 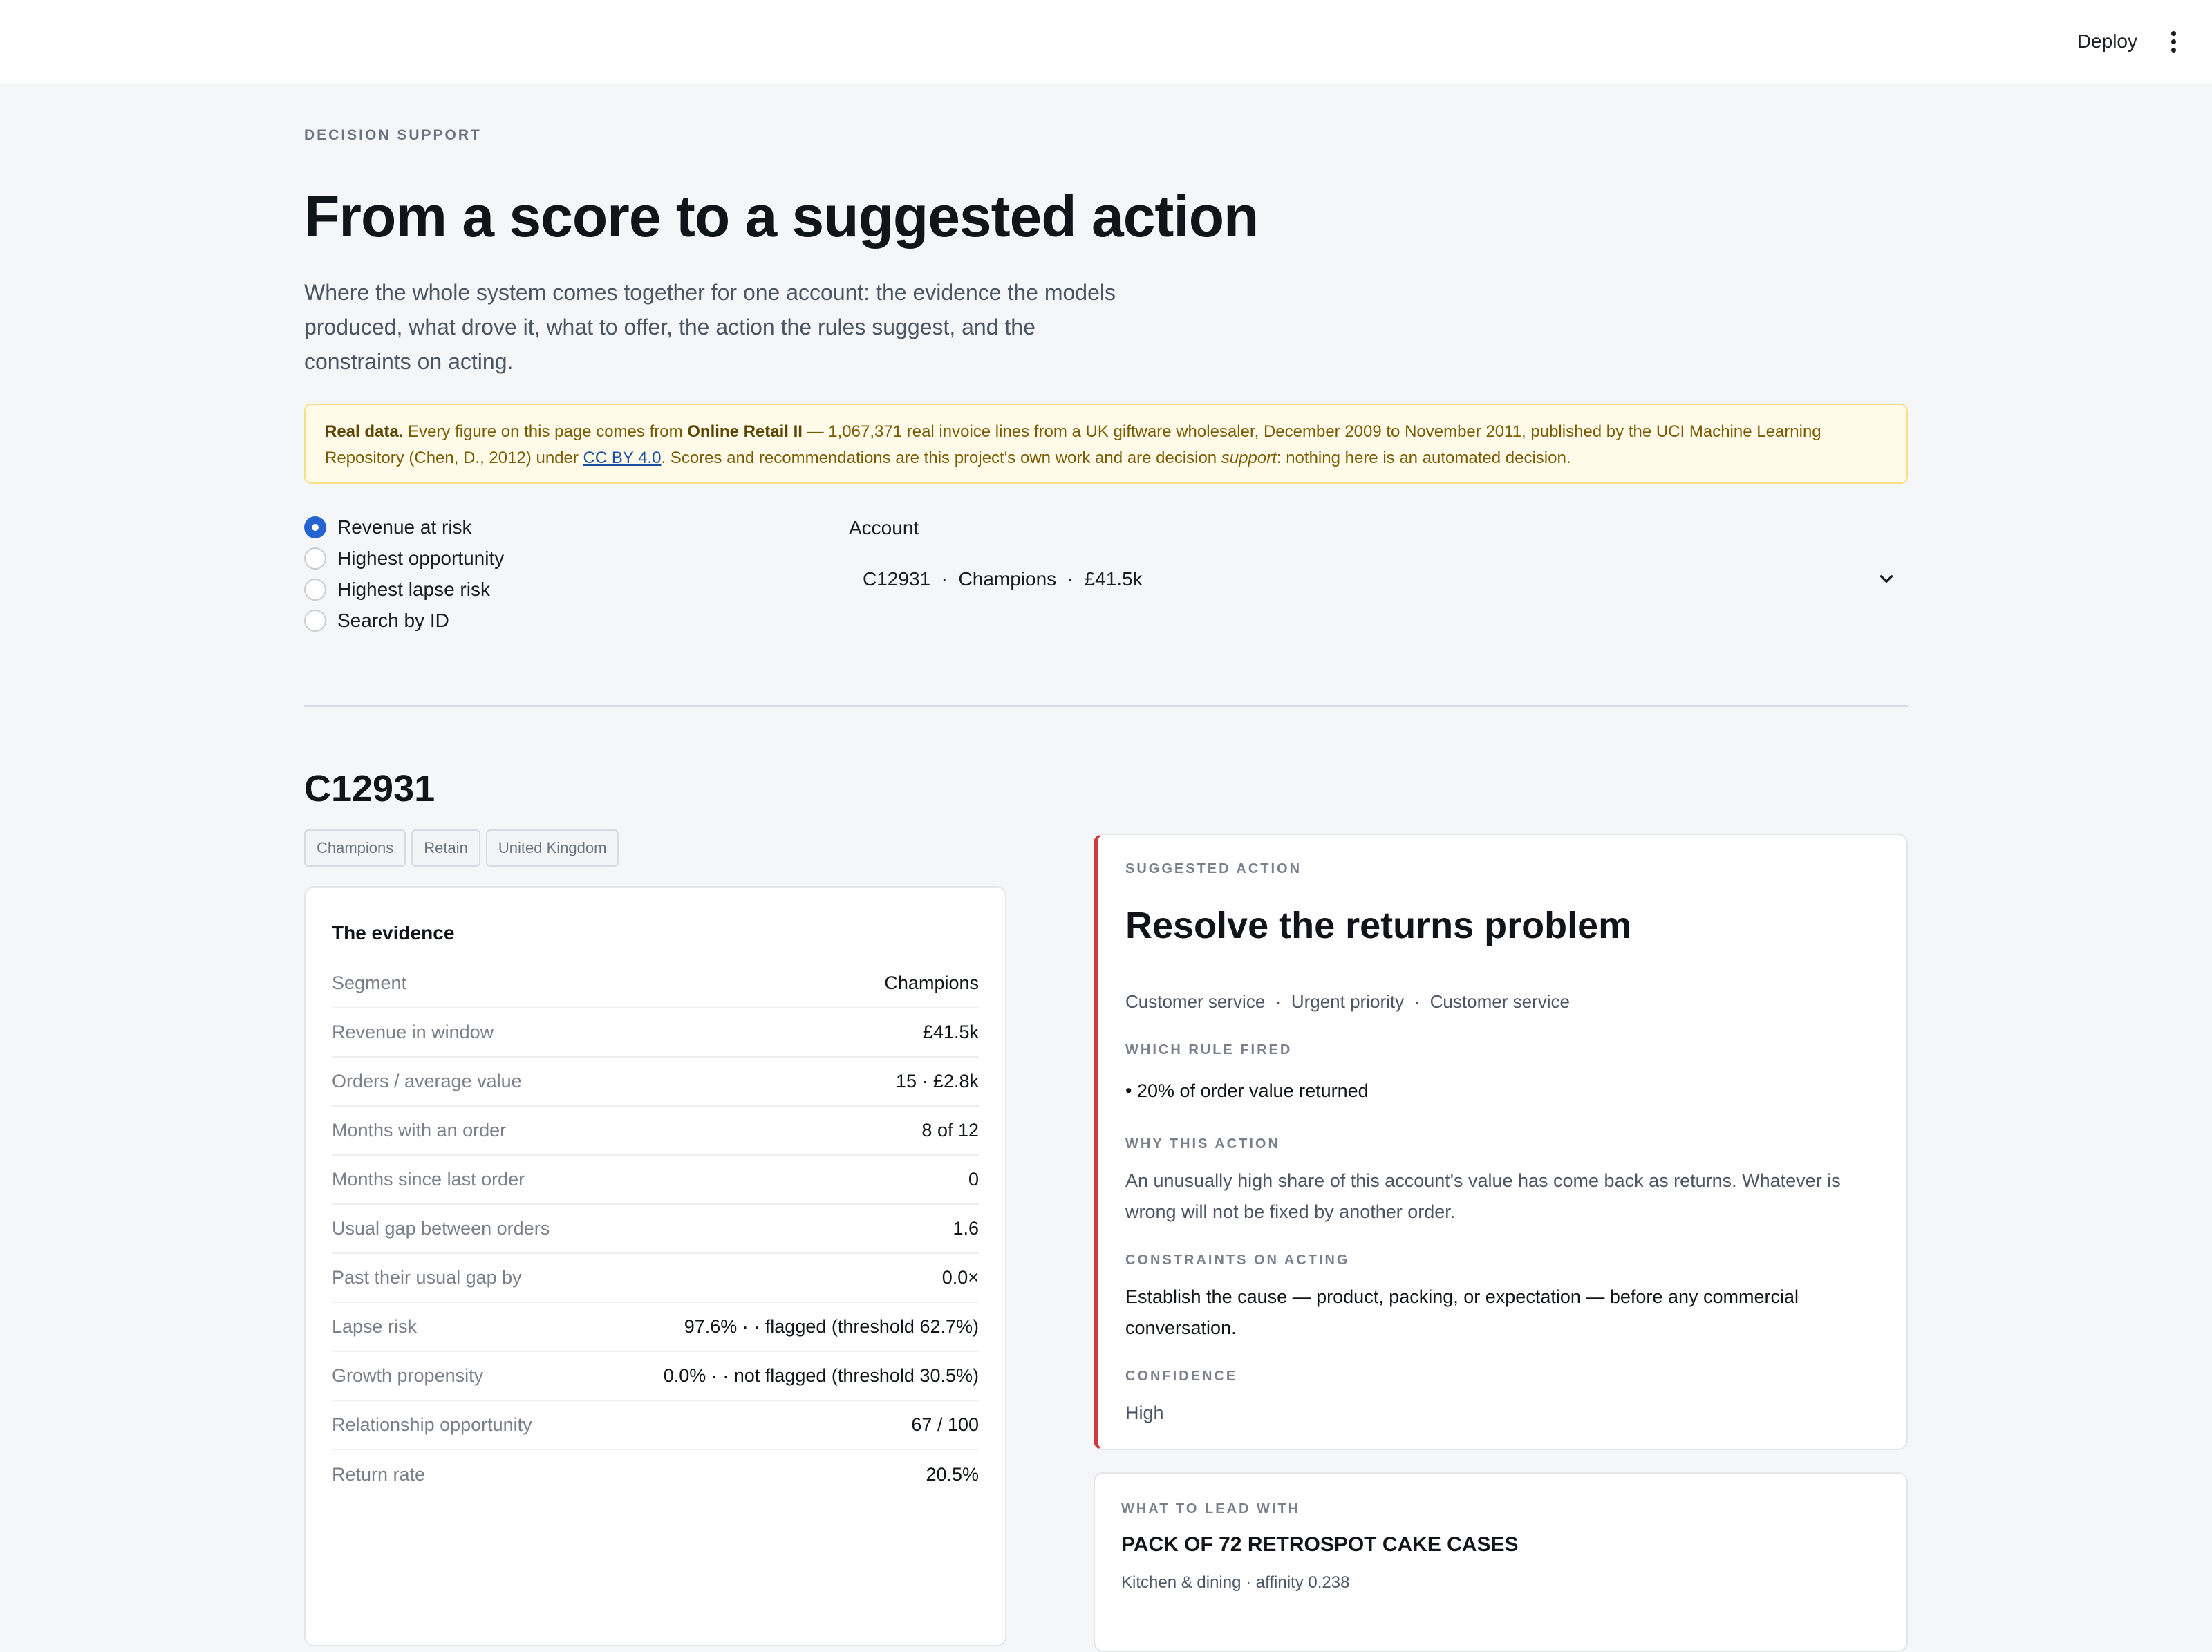 What do you see at coordinates (953, 1474) in the screenshot?
I see `evidence-row-value: 20.5%` at bounding box center [953, 1474].